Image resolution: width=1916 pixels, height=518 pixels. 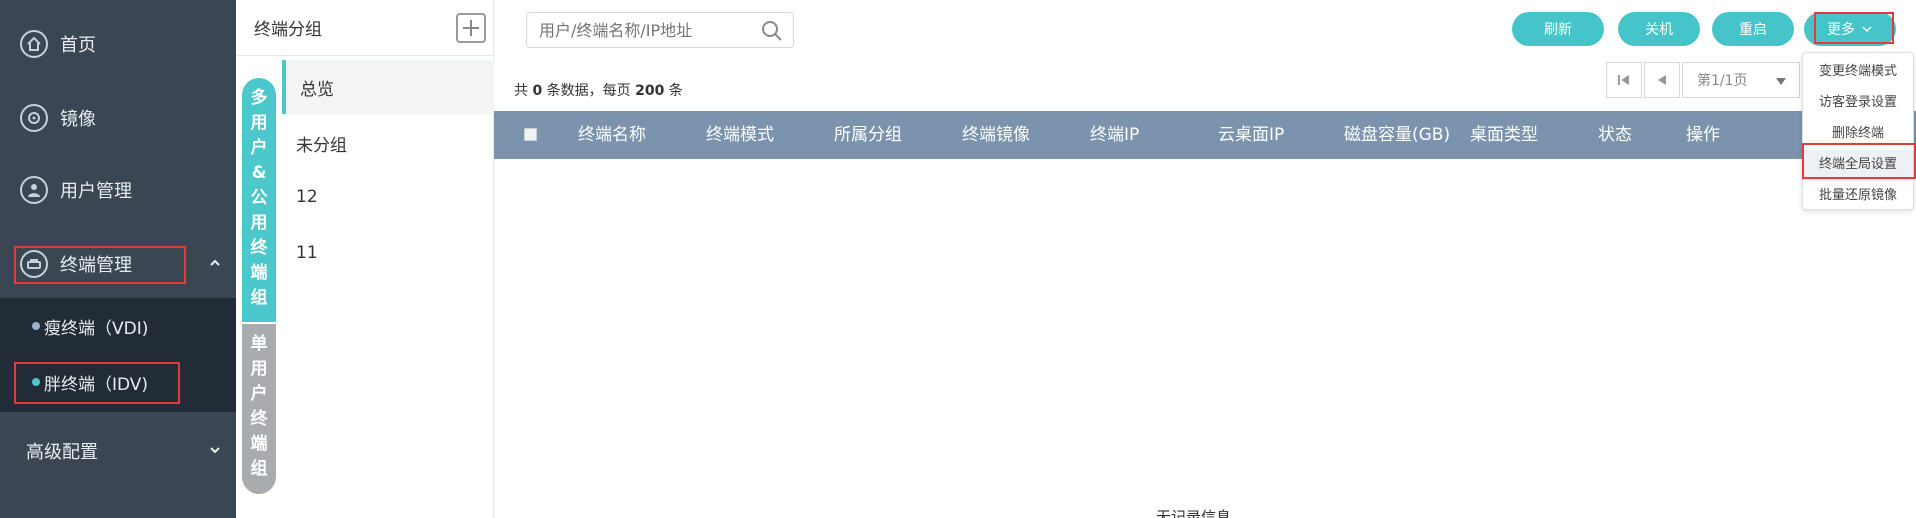 I want to click on group-item-11: 11, so click(x=388, y=253).